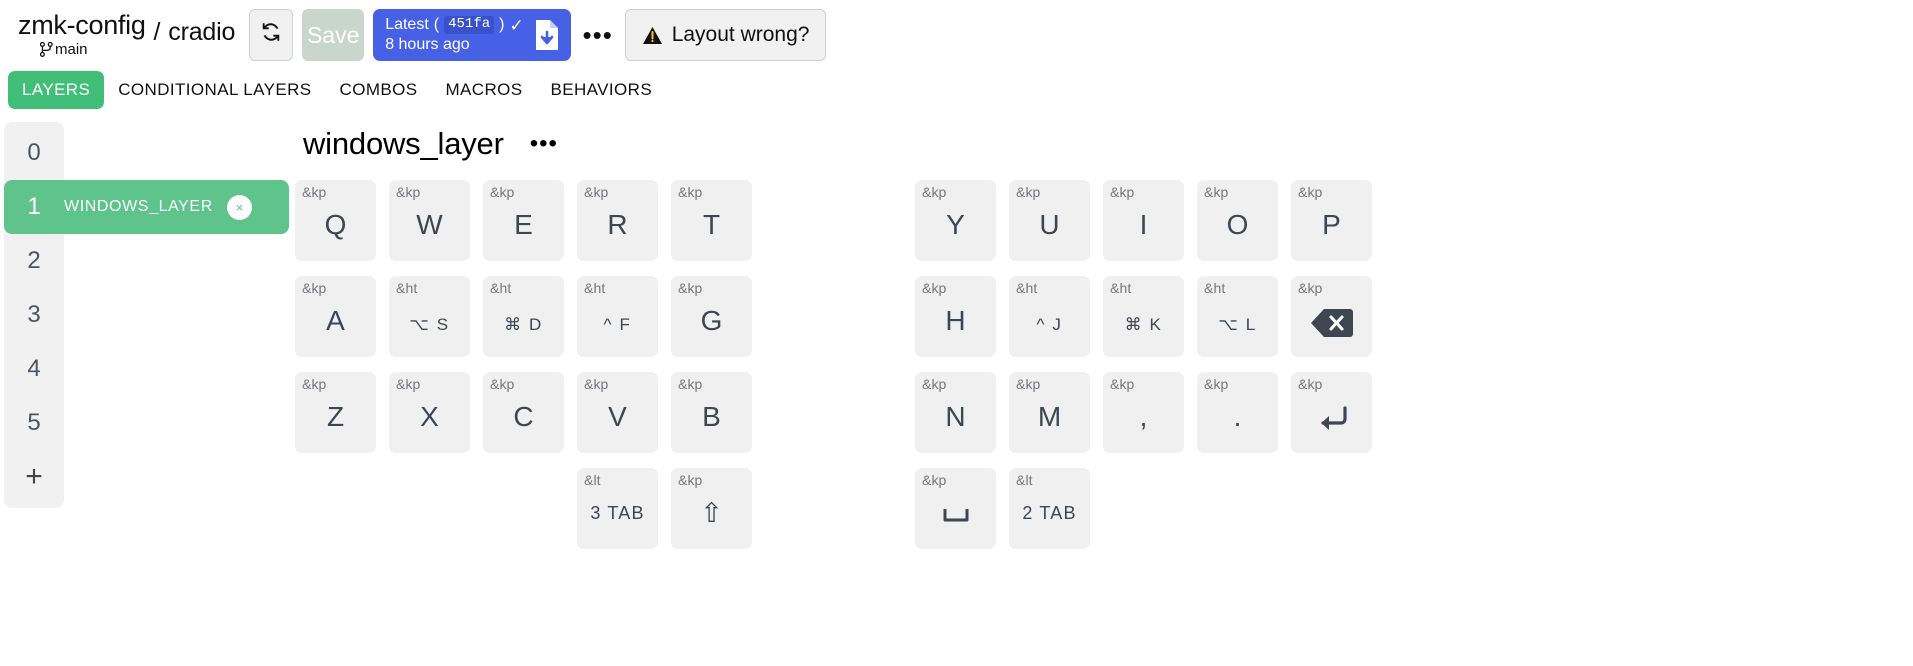 This screenshot has height=666, width=1913. I want to click on layer-item-0: 0, so click(34, 153).